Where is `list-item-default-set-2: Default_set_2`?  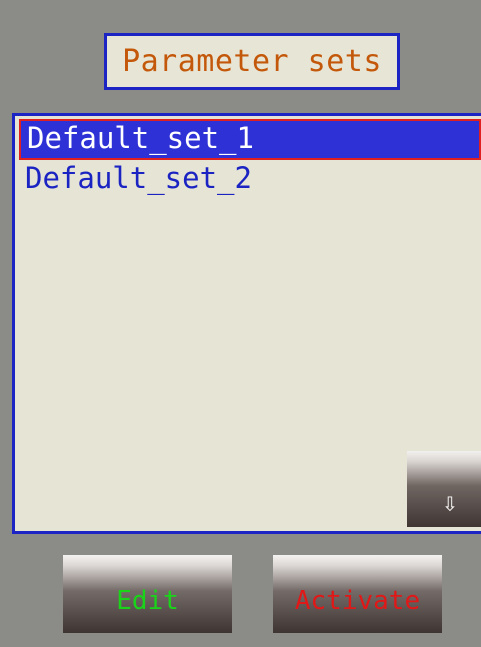 list-item-default-set-2: Default_set_2 is located at coordinates (250, 180).